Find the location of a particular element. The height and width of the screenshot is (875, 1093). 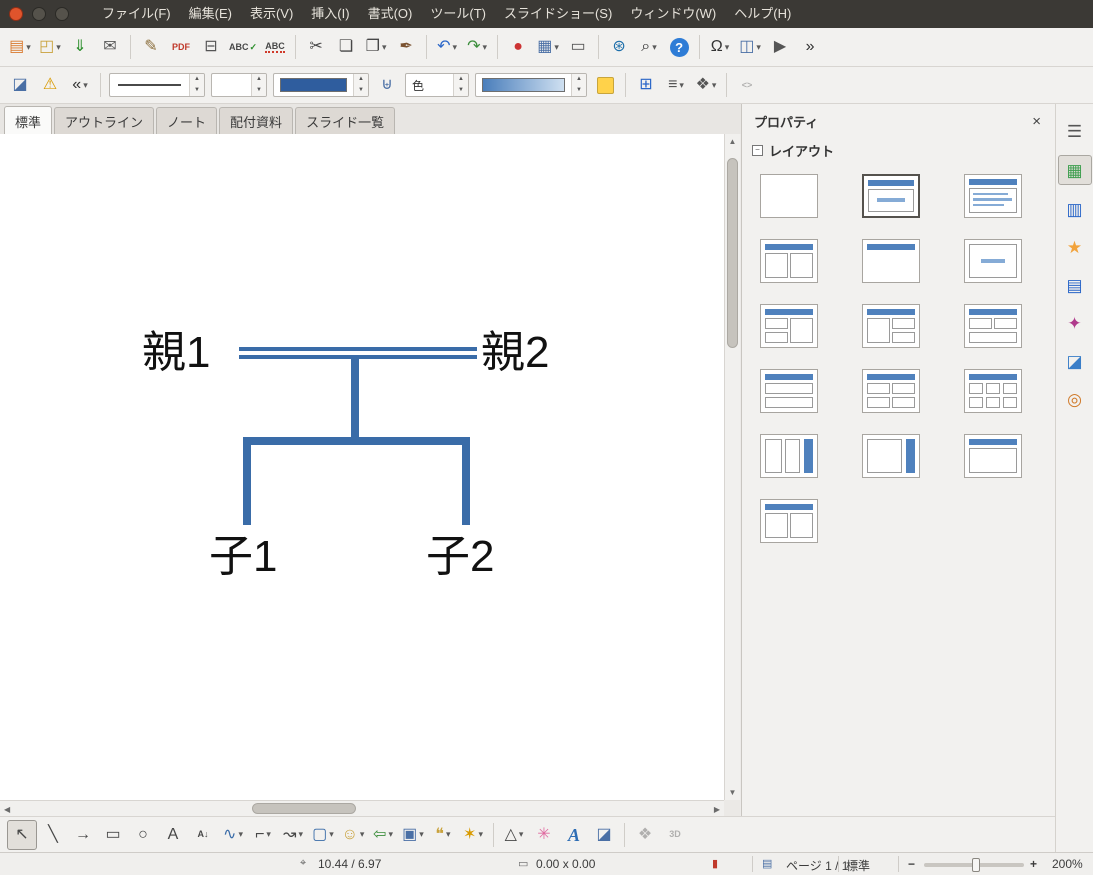

menu-file: ファイル(F) is located at coordinates (136, 14).